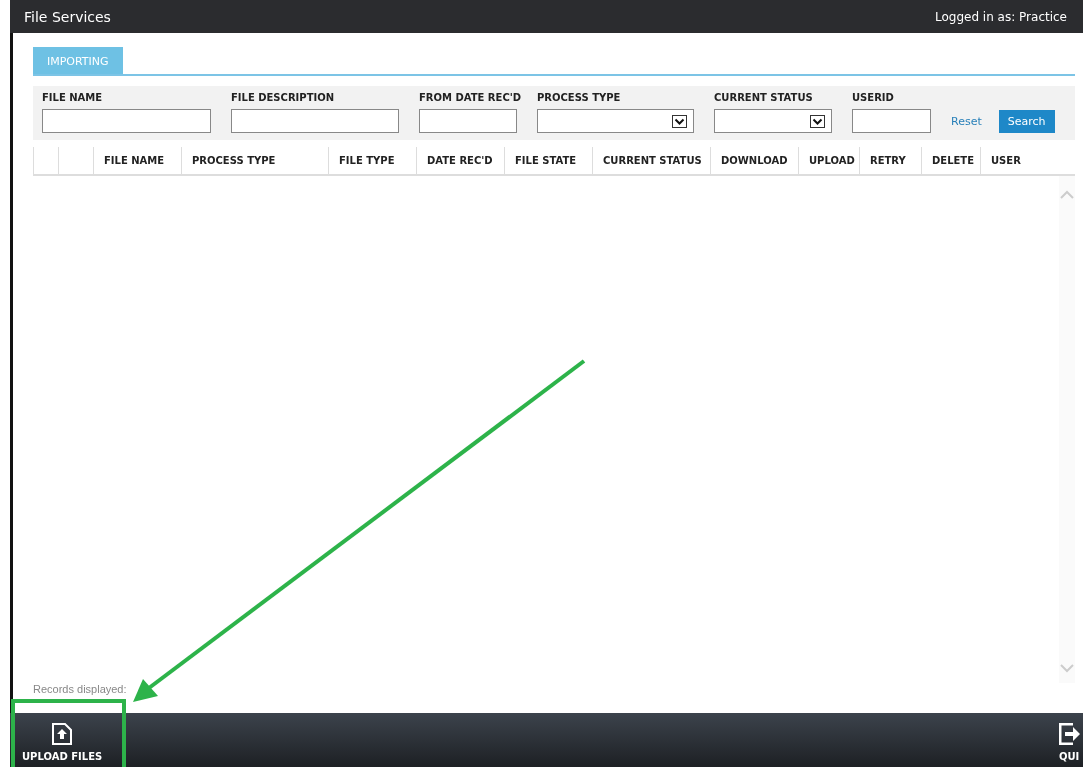  I want to click on column-header: UPLOAD, so click(828, 160).